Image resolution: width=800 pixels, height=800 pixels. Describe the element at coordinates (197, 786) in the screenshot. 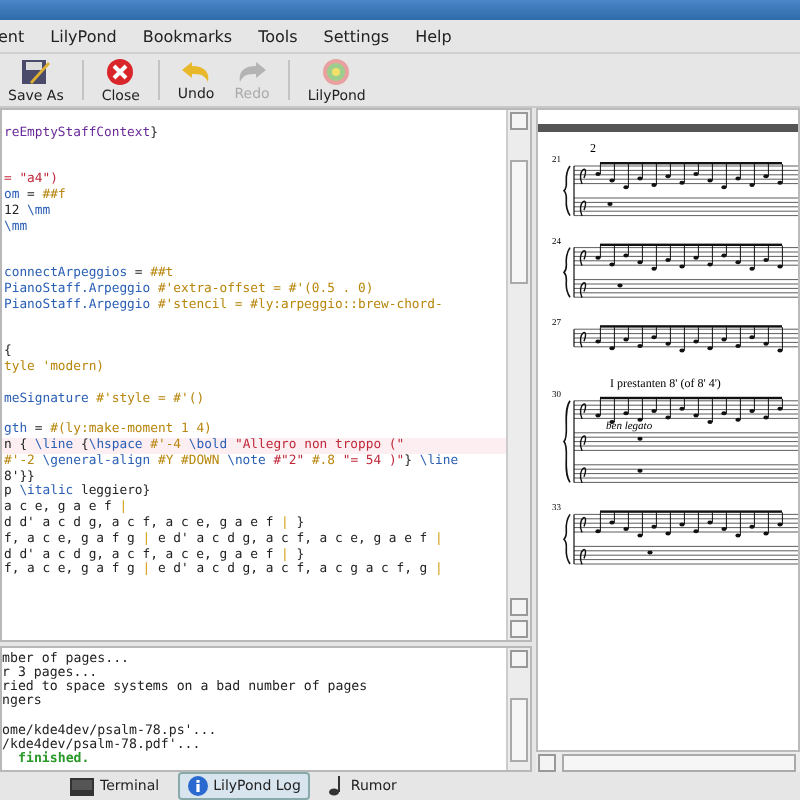

I see `info-icon` at that location.